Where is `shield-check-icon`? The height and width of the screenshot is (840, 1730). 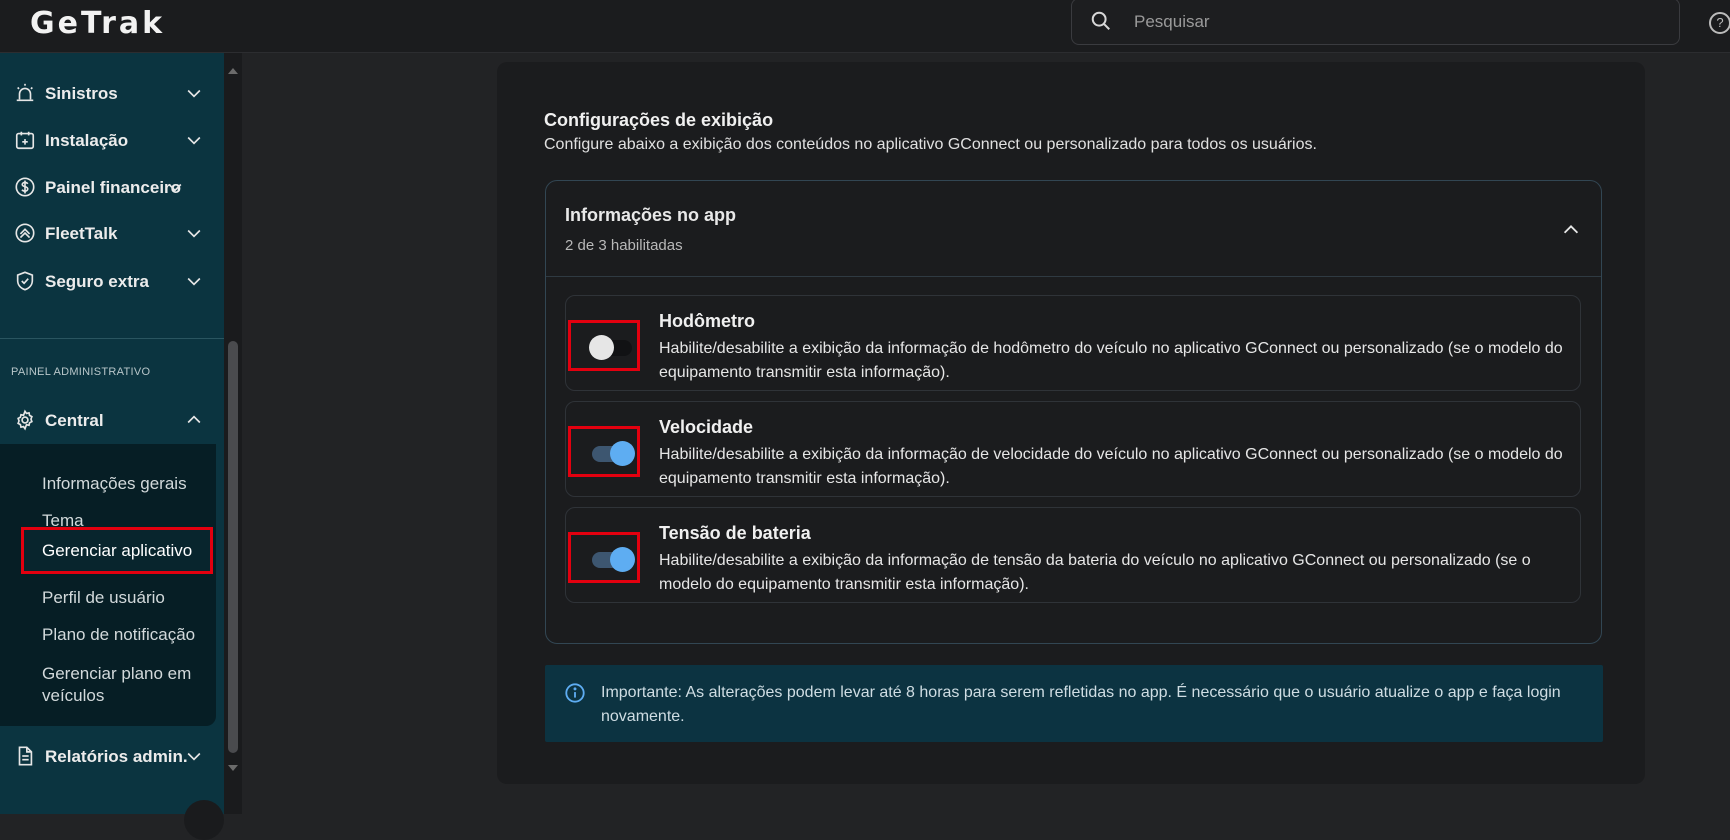
shield-check-icon is located at coordinates (25, 281).